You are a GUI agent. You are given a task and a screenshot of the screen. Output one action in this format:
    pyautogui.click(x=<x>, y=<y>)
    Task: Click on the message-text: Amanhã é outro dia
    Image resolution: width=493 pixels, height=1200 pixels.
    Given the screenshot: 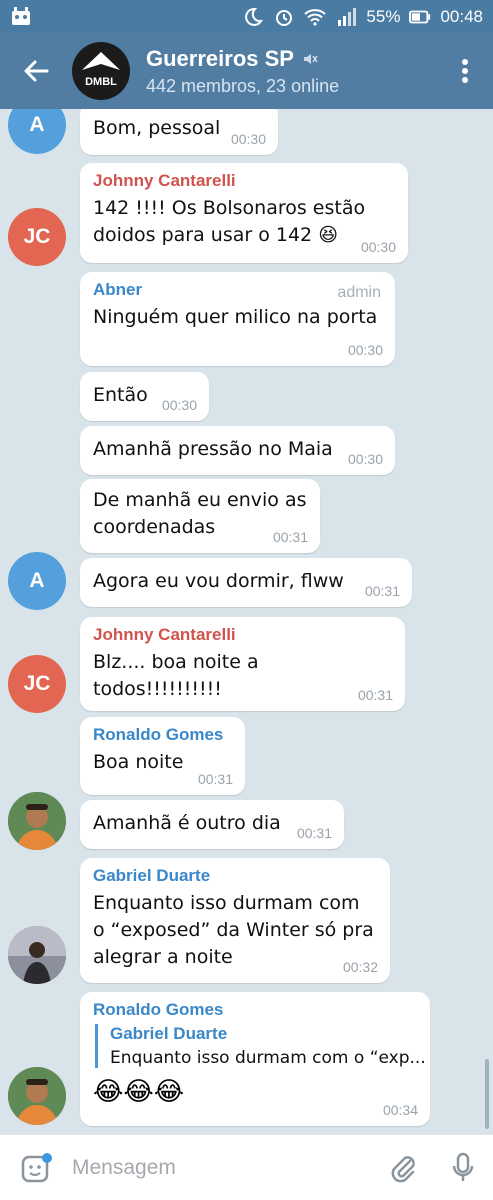 What is the action you would take?
    pyautogui.click(x=187, y=823)
    